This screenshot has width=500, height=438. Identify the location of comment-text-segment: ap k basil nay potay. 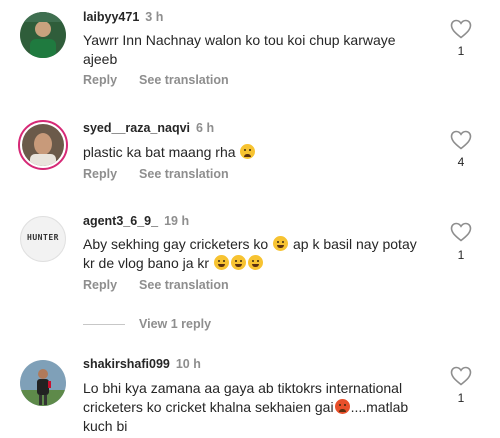
(354, 244).